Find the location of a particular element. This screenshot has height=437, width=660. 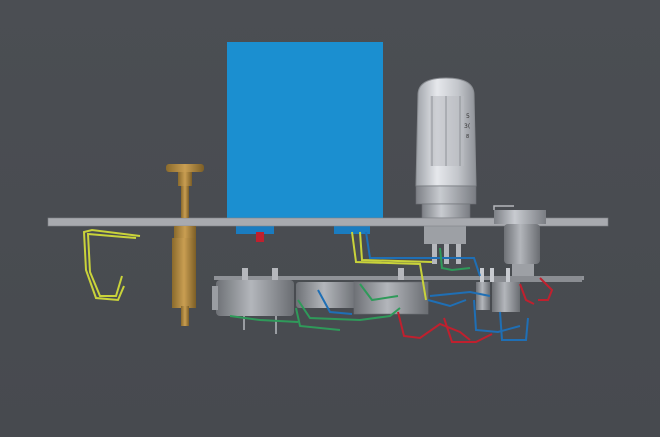

tube-label-1: 5 is located at coordinates (468, 116).